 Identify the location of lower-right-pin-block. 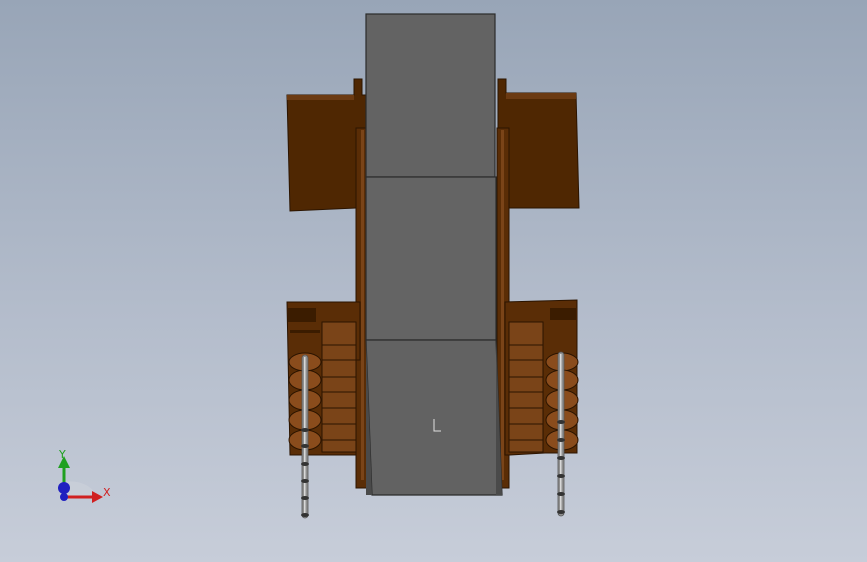
(541, 377).